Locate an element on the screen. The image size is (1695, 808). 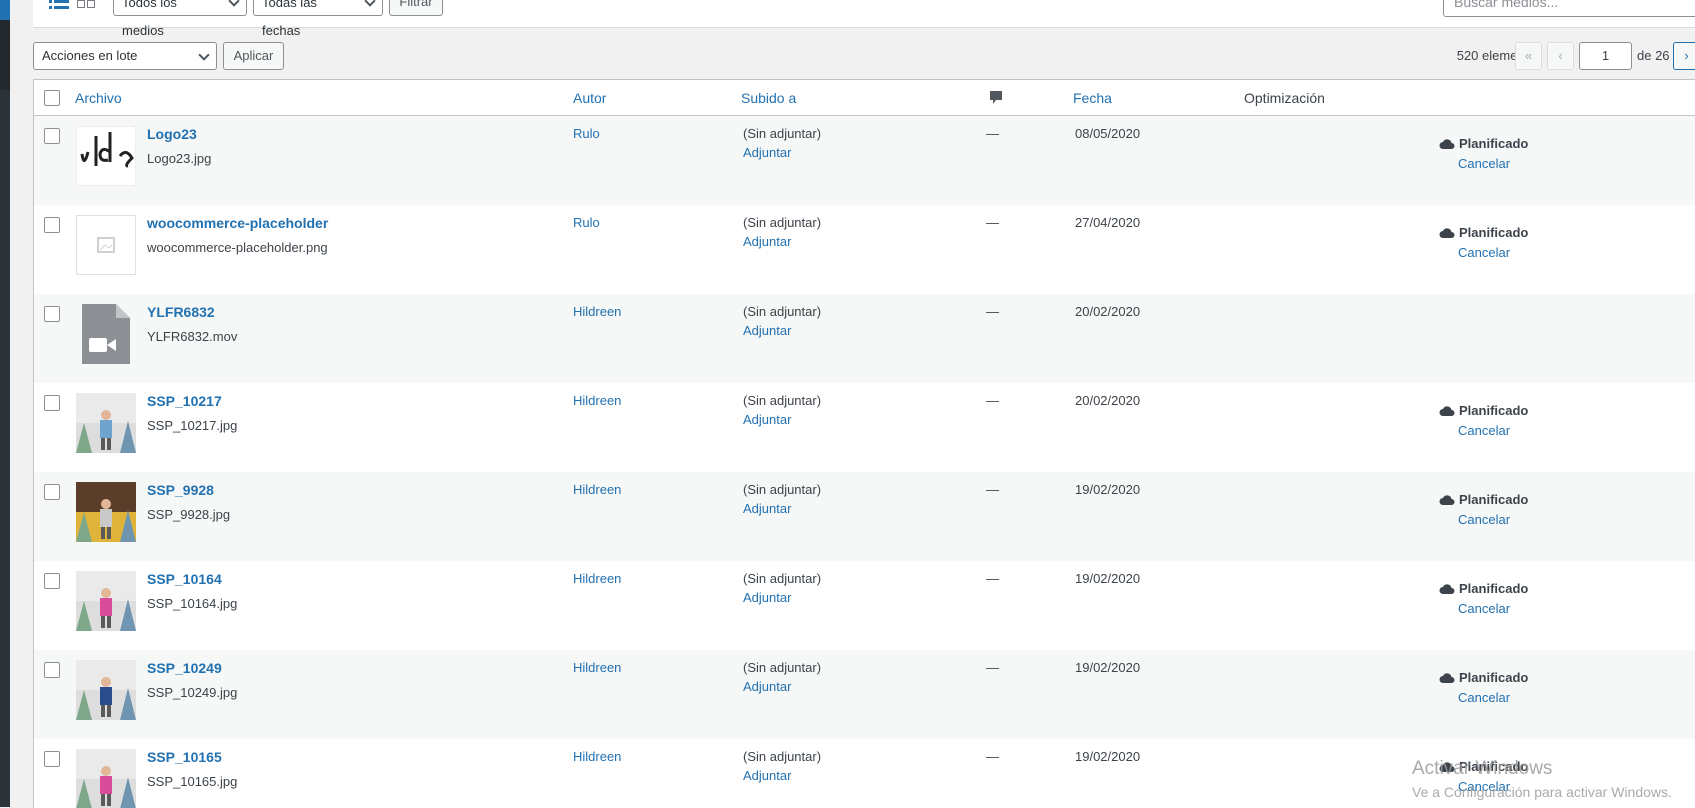
upload-date: 27/04/2020 is located at coordinates (1108, 222).